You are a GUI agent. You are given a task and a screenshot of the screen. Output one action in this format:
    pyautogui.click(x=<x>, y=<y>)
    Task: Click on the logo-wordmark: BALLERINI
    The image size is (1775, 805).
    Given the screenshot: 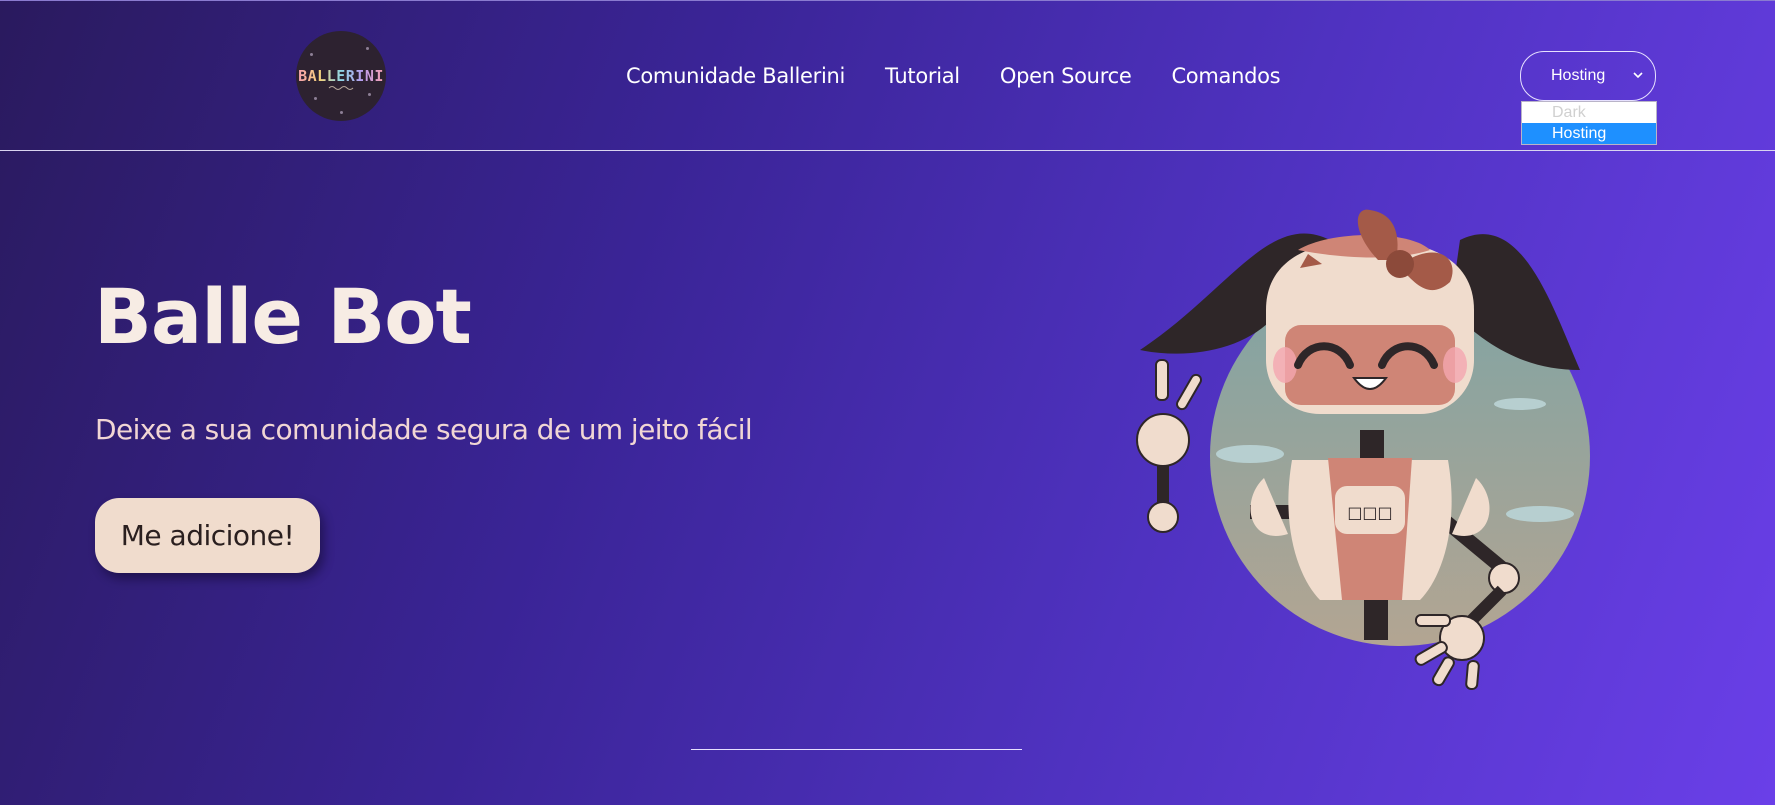 What is the action you would take?
    pyautogui.click(x=341, y=76)
    